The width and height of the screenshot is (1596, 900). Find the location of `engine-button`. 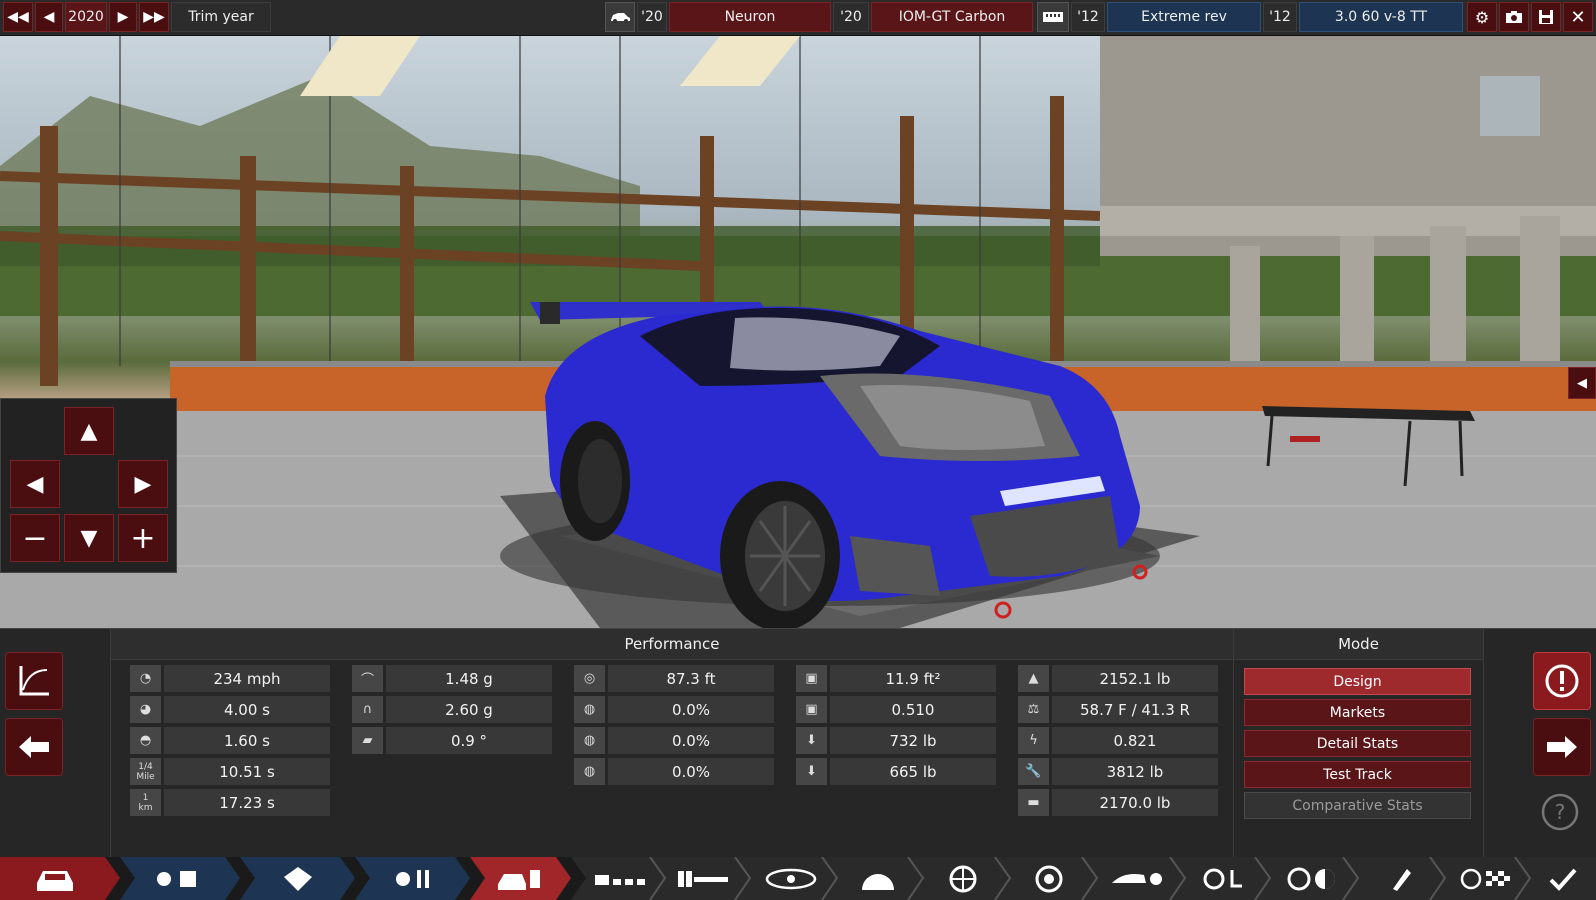

engine-button is located at coordinates (1053, 17).